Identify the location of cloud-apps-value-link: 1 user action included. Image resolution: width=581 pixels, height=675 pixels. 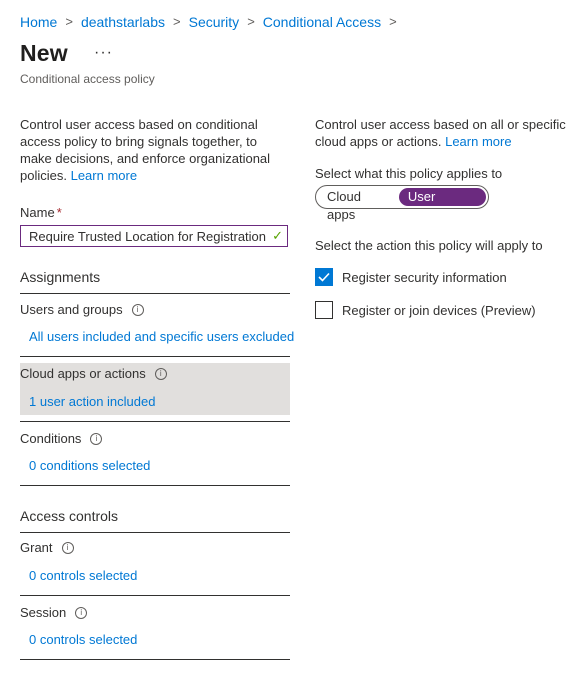
(92, 401).